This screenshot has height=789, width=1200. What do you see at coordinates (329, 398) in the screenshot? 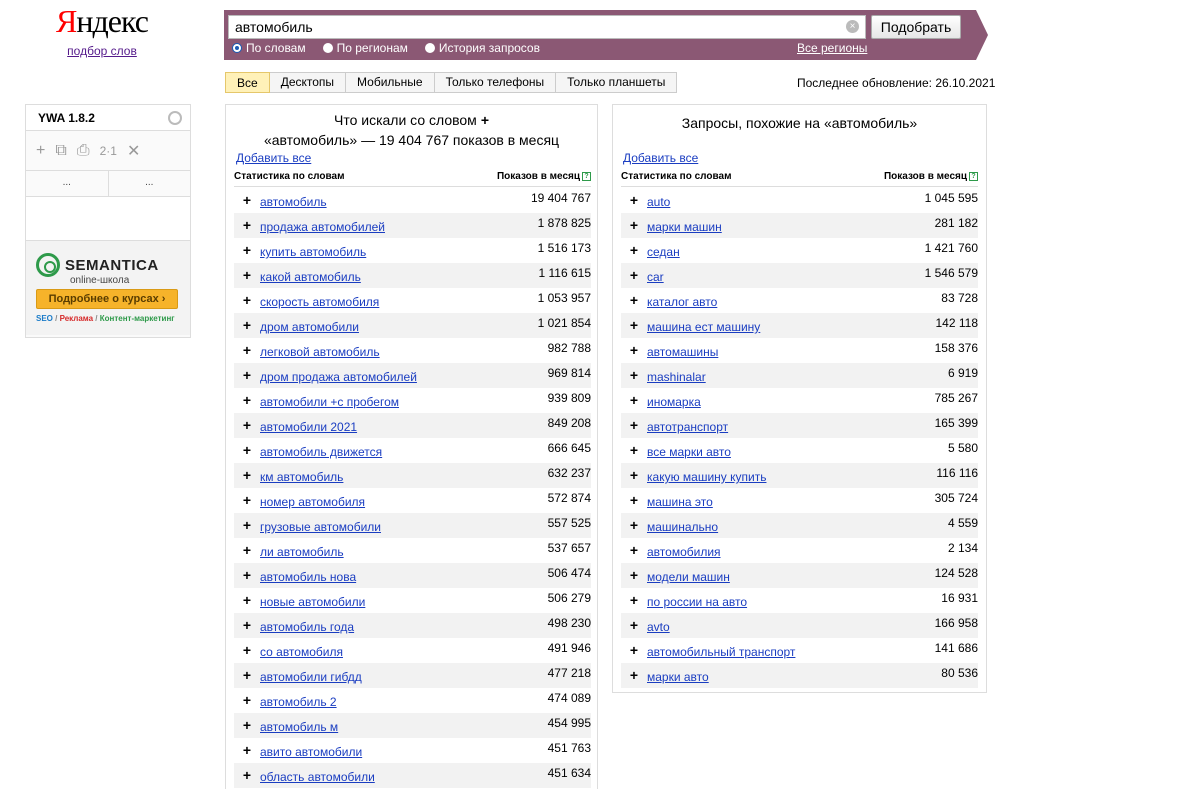
I see `phrase-link: автомобили +с пробегом` at bounding box center [329, 398].